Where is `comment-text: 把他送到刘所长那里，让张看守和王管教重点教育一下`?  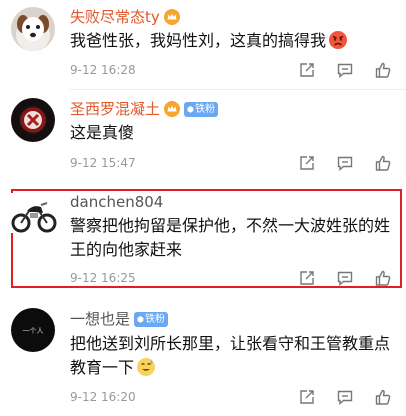 comment-text: 把他送到刘所长那里，让张看守和王管教重点教育一下 is located at coordinates (230, 355).